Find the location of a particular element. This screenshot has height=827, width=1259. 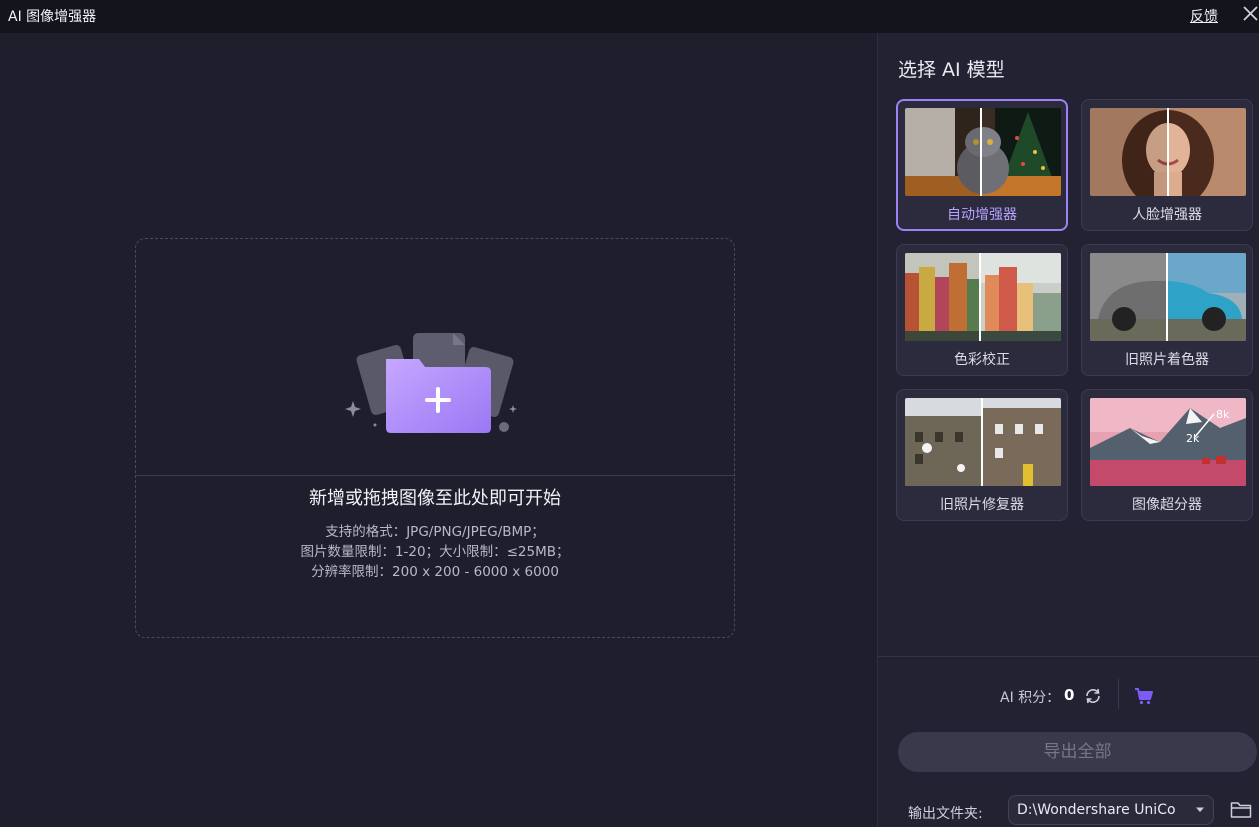

resolution-text: 分辨率限制：200 x 200 - 6000 x 6000 is located at coordinates (435, 572).